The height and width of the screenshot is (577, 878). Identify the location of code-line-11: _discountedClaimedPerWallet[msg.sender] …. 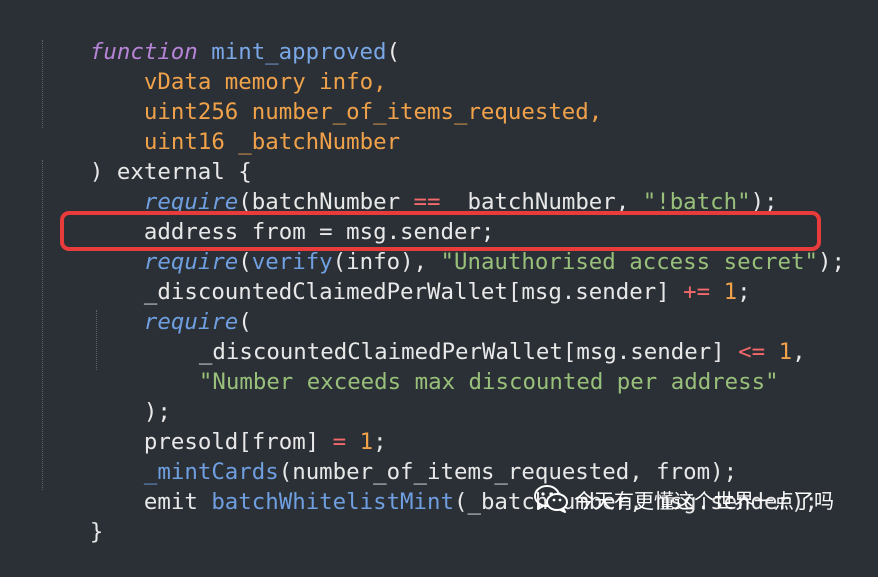
(502, 352).